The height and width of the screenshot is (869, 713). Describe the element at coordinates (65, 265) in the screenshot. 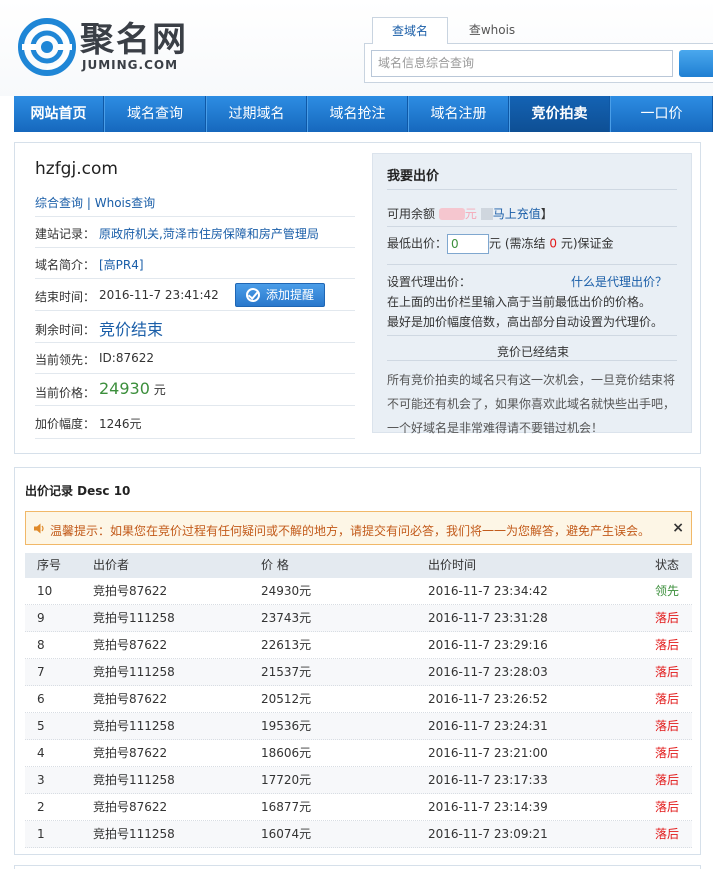

I see `intro-label: 域名简介：` at that location.